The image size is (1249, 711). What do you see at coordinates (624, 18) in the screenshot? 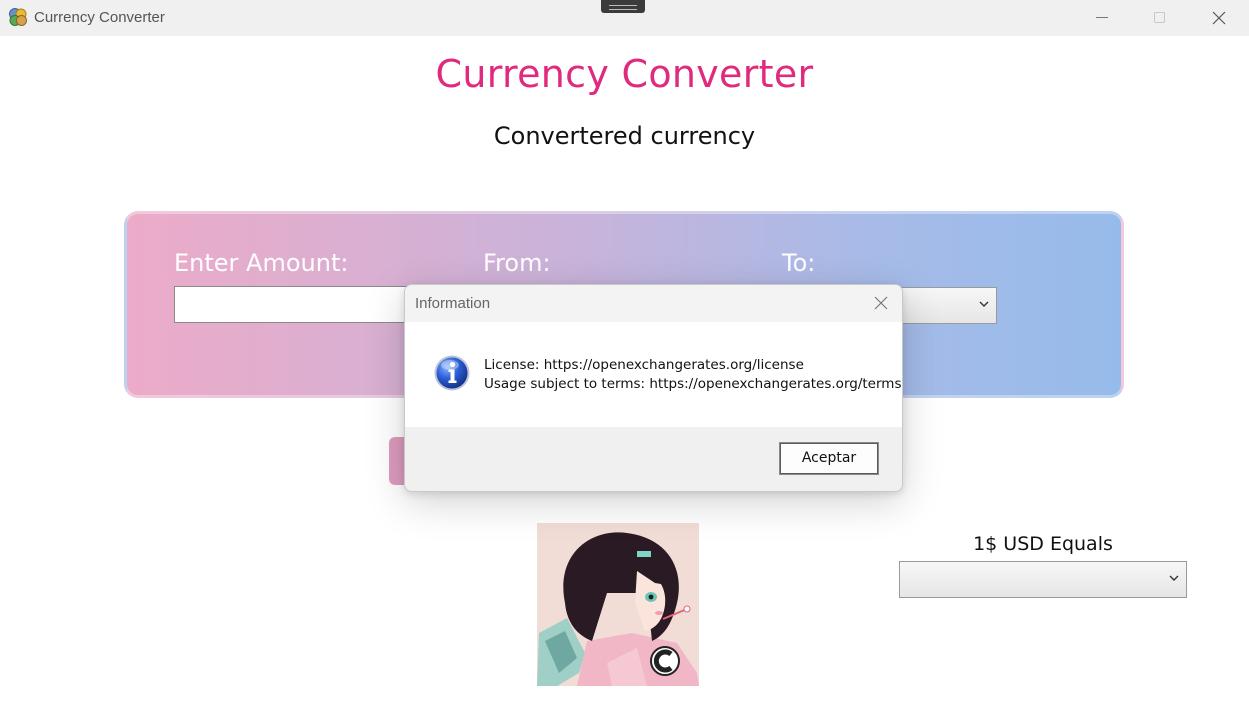
I see `title-bar: Currency Converter` at bounding box center [624, 18].